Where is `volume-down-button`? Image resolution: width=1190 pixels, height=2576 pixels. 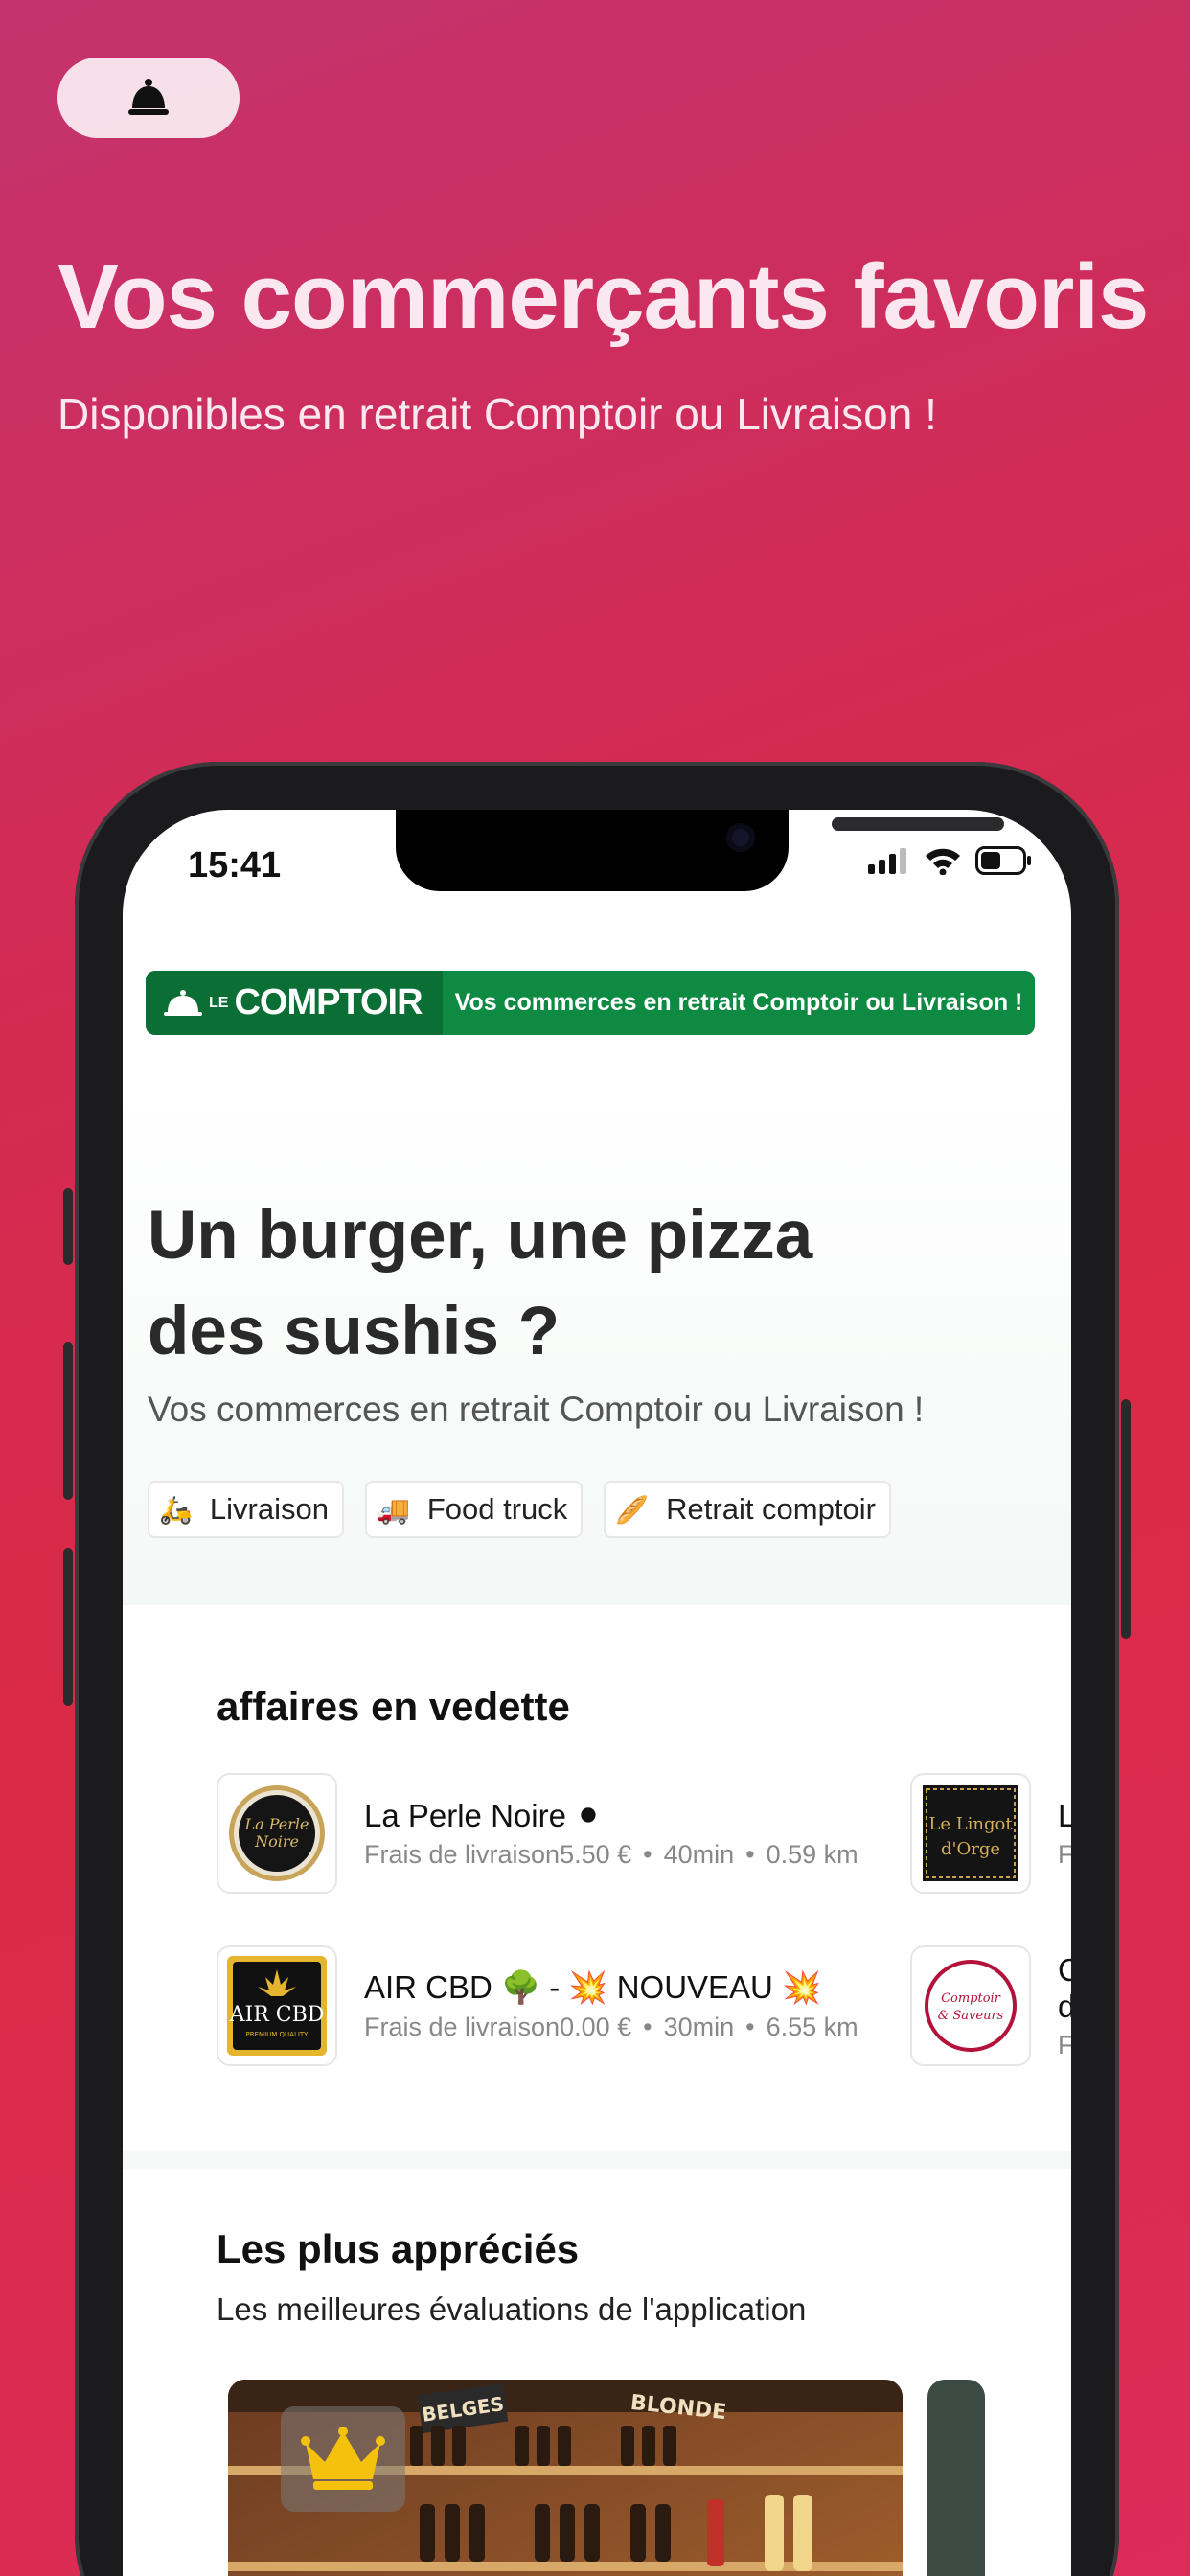 volume-down-button is located at coordinates (68, 1627).